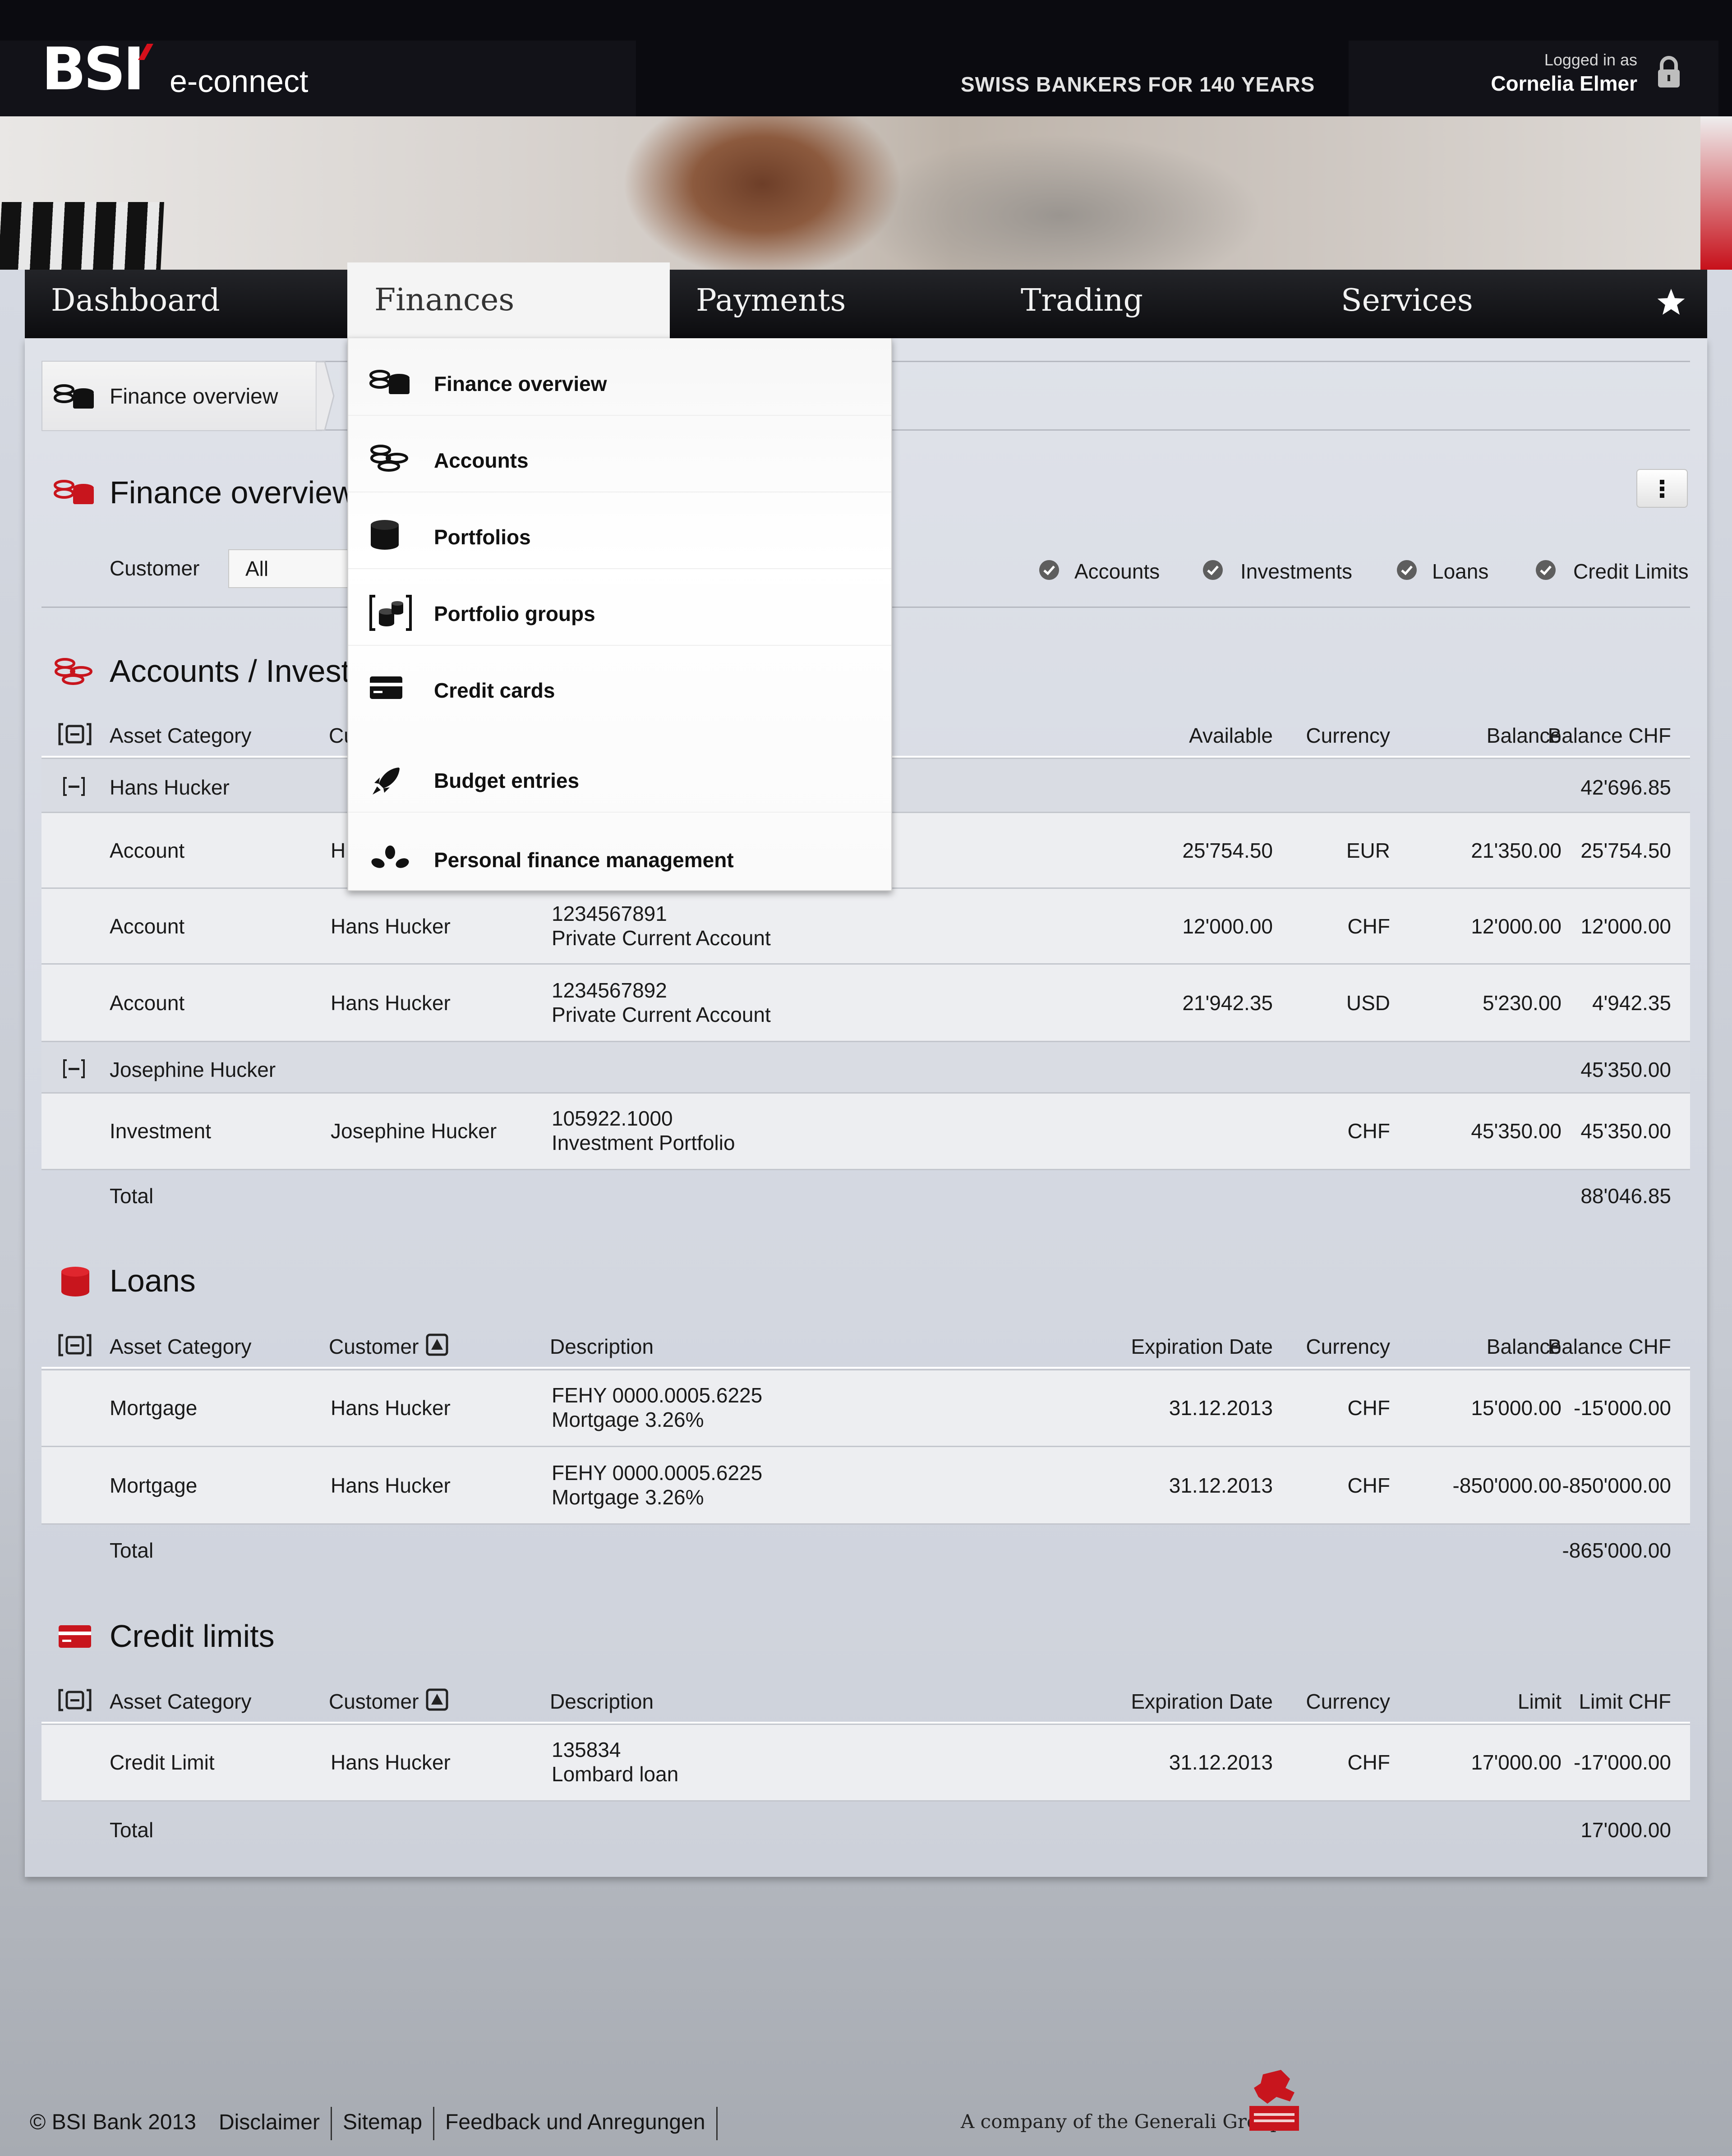 The width and height of the screenshot is (1732, 2156). Describe the element at coordinates (1540, 83) in the screenshot. I see `logged-in-user: Cornelia Elmer` at that location.